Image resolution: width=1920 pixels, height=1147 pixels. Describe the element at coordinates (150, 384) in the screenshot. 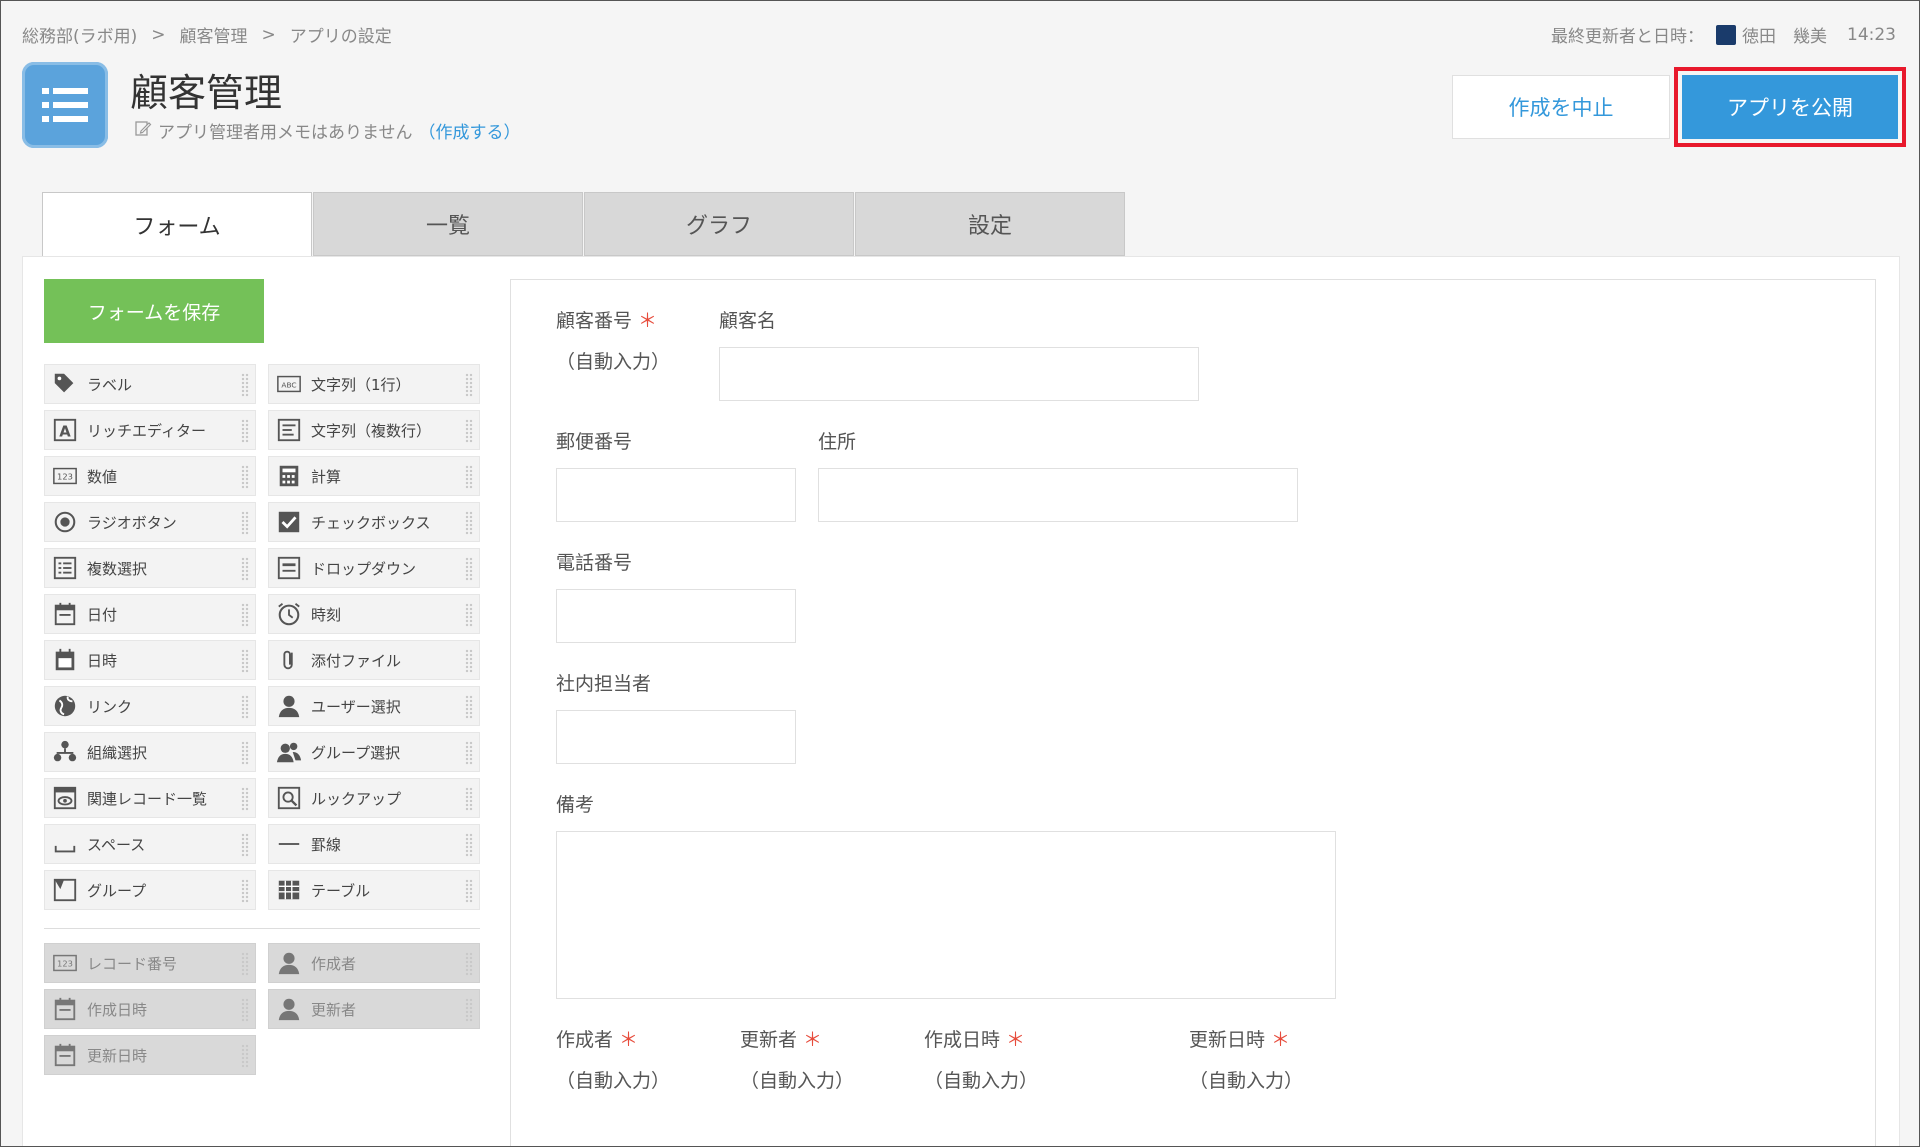

I see `palette-item: ラベル` at that location.